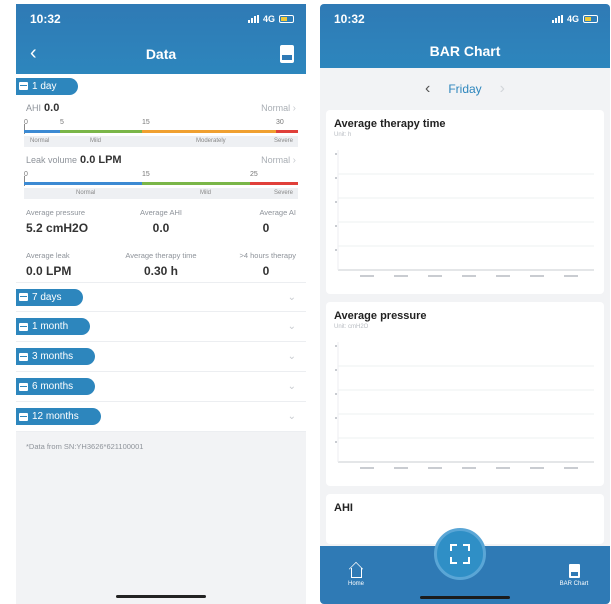  I want to click on back-button: ‹, so click(33, 53).